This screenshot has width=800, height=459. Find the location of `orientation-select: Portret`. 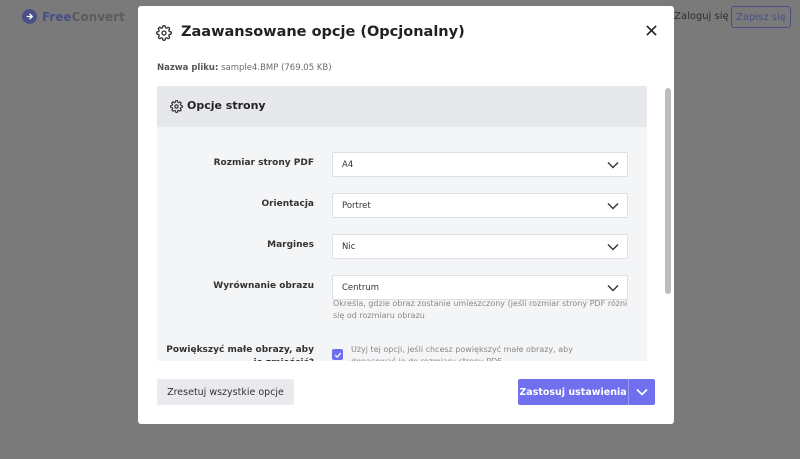

orientation-select: Portret is located at coordinates (480, 205).